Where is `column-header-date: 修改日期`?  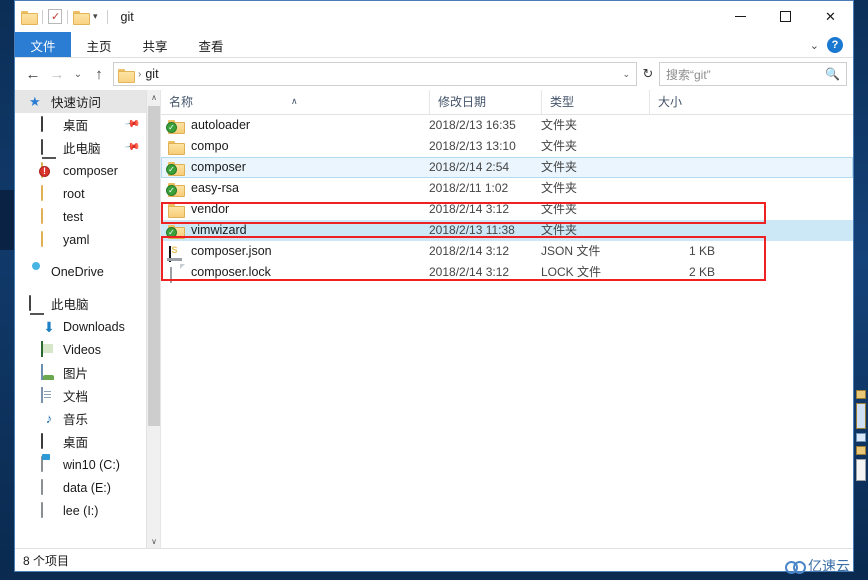 column-header-date: 修改日期 is located at coordinates (485, 102).